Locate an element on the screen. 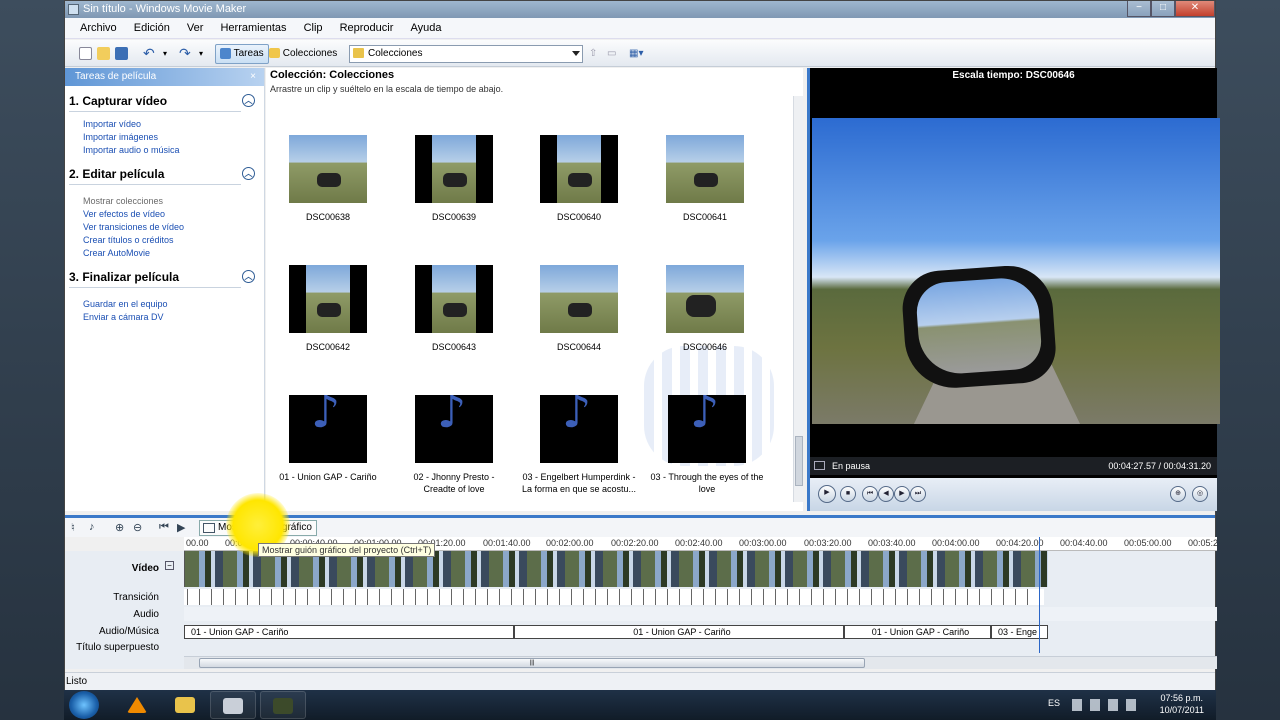 The width and height of the screenshot is (1280, 720). menu-herramientas: Herramientas is located at coordinates (253, 28).